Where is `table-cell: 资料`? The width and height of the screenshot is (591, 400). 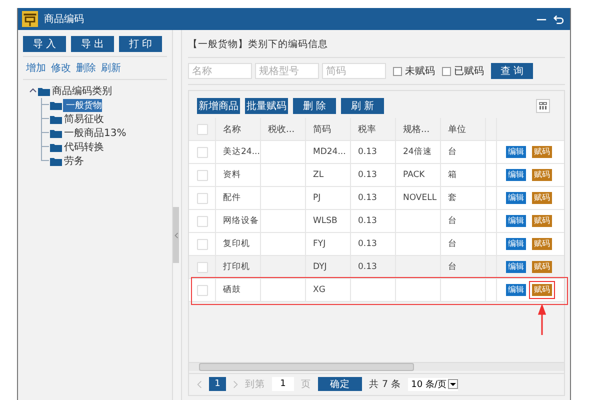 table-cell: 资料 is located at coordinates (238, 175).